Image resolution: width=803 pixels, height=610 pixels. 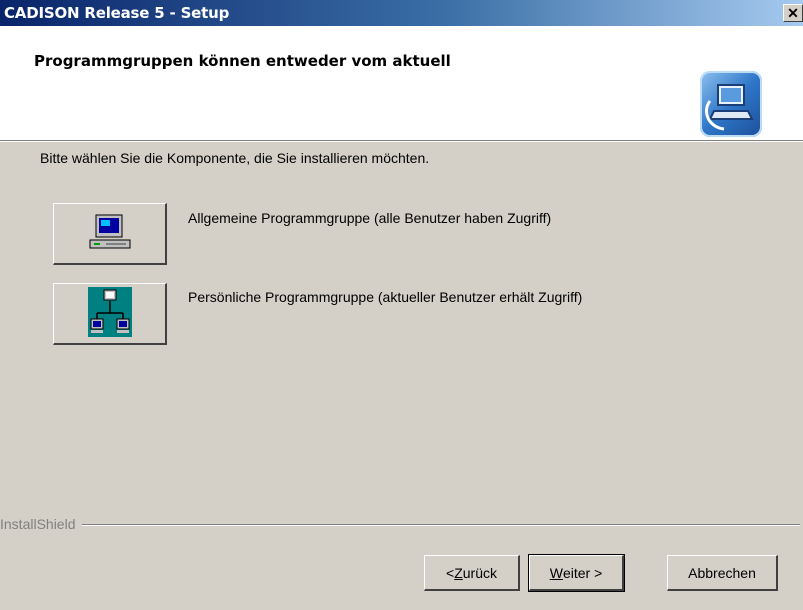 I want to click on close-button: ✕, so click(x=793, y=13).